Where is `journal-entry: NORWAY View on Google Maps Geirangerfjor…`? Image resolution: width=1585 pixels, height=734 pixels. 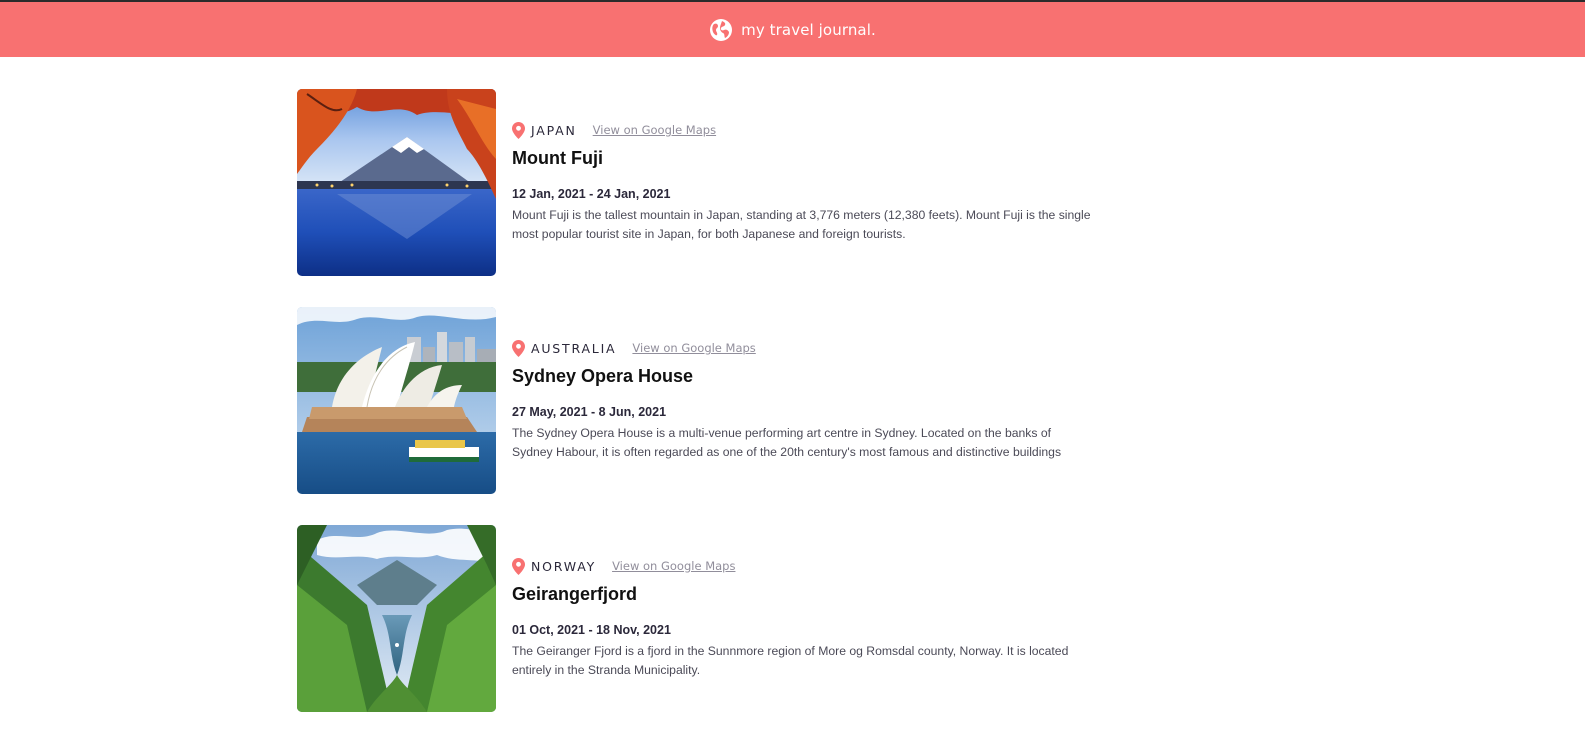 journal-entry: NORWAY View on Google Maps Geirangerfjor… is located at coordinates (697, 618).